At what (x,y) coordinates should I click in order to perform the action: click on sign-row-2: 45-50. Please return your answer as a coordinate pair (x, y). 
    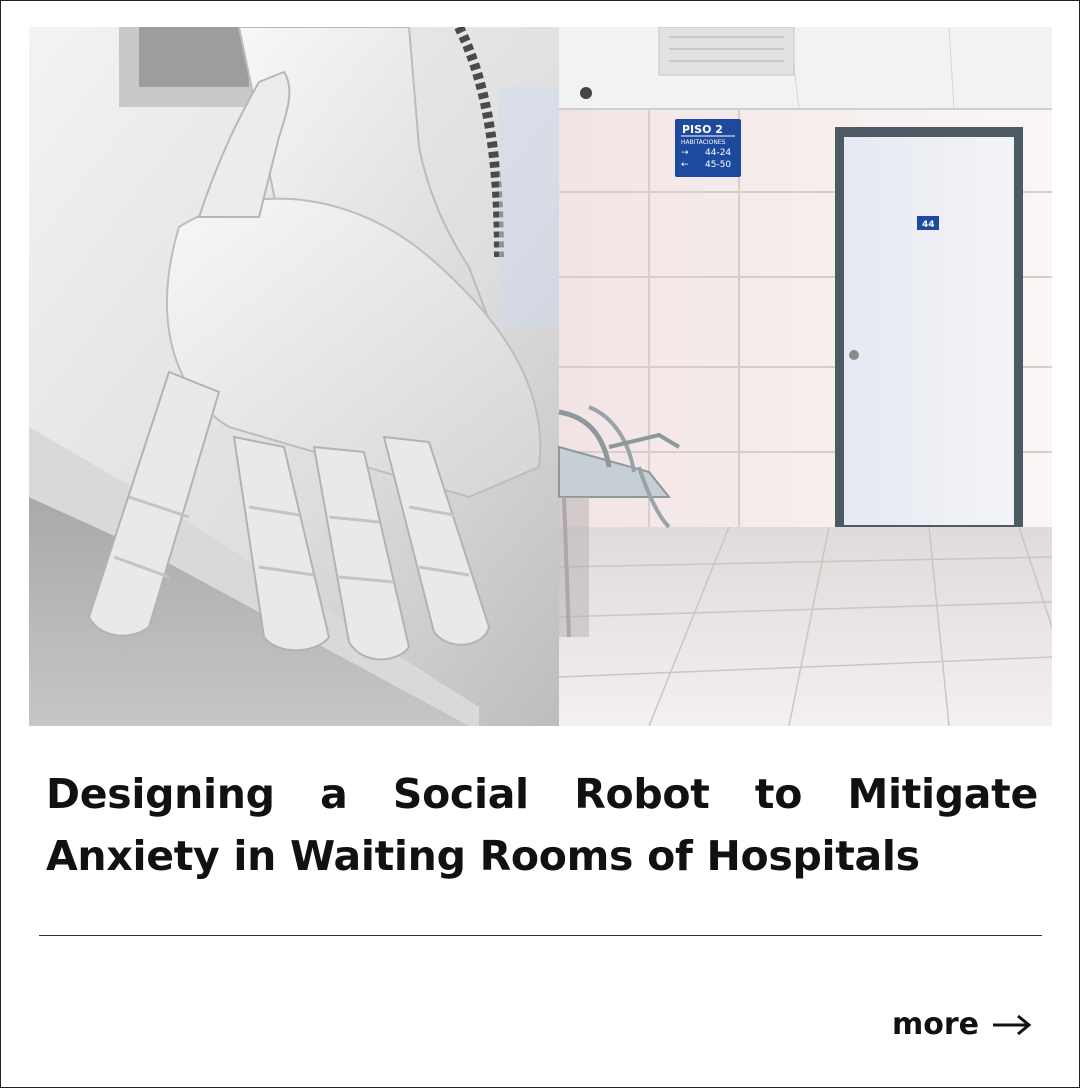
    Looking at the image, I should click on (718, 165).